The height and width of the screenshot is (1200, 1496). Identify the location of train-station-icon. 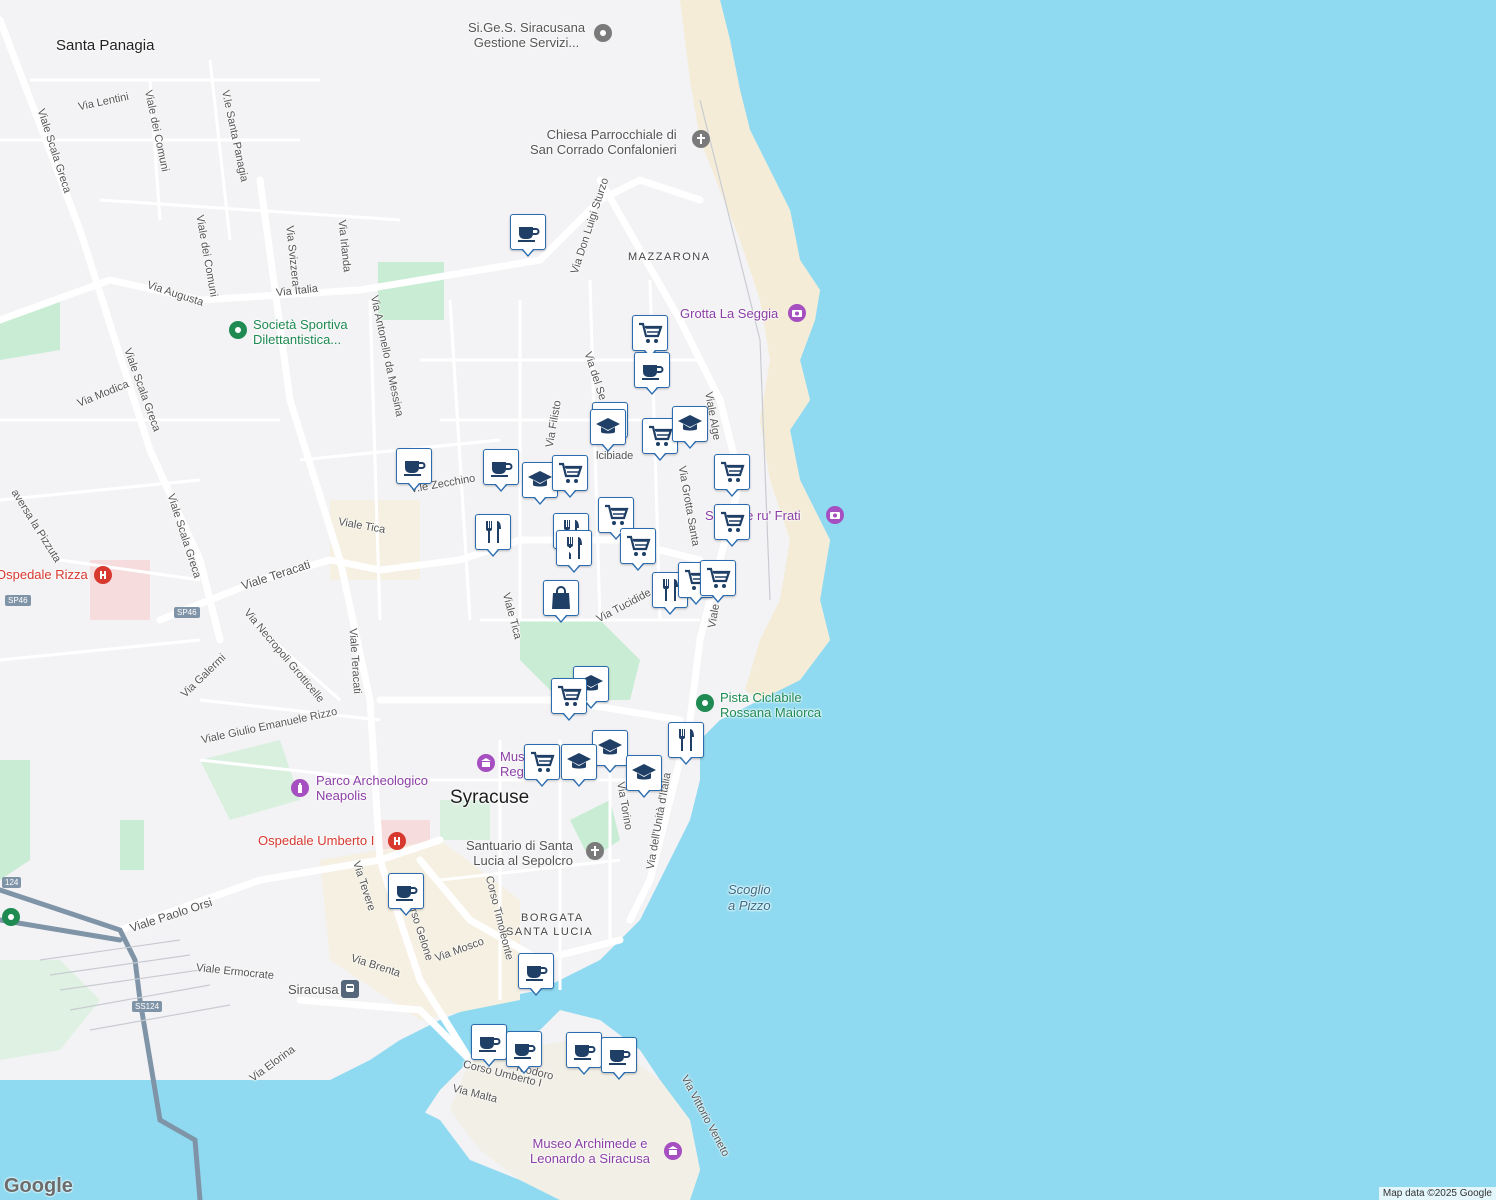
(350, 989).